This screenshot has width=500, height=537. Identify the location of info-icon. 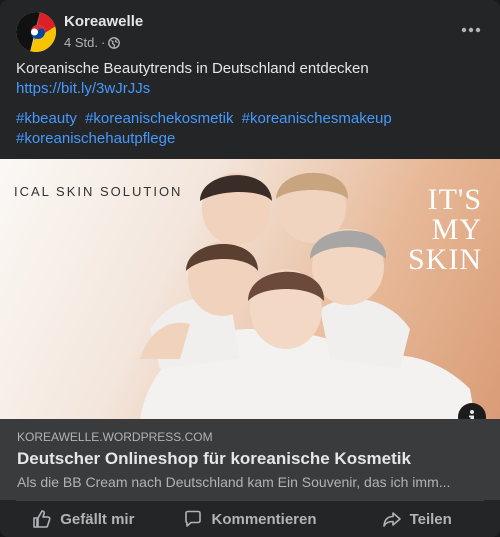
(471, 414).